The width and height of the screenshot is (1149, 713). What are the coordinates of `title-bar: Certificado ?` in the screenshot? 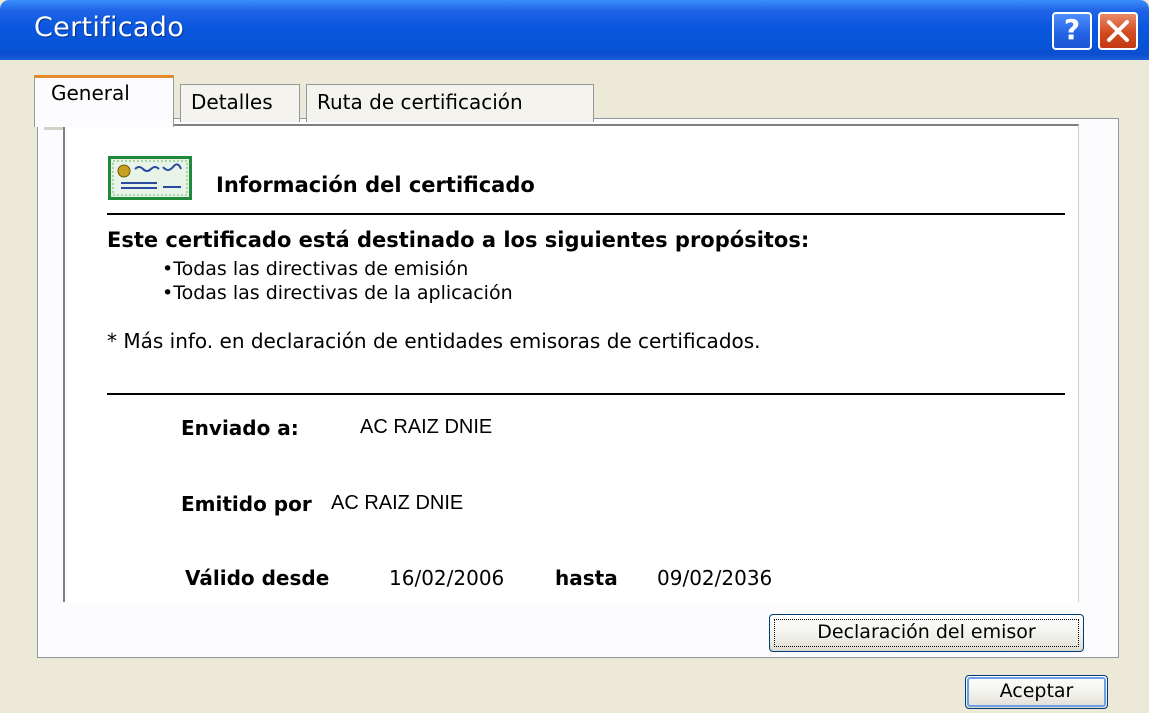 It's located at (574, 30).